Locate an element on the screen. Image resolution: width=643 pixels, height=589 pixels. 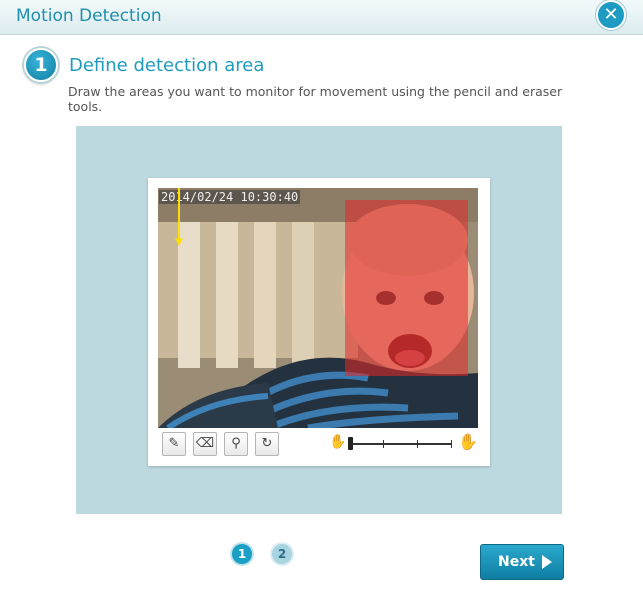
sensitivity-slider-thumb is located at coordinates (350, 443).